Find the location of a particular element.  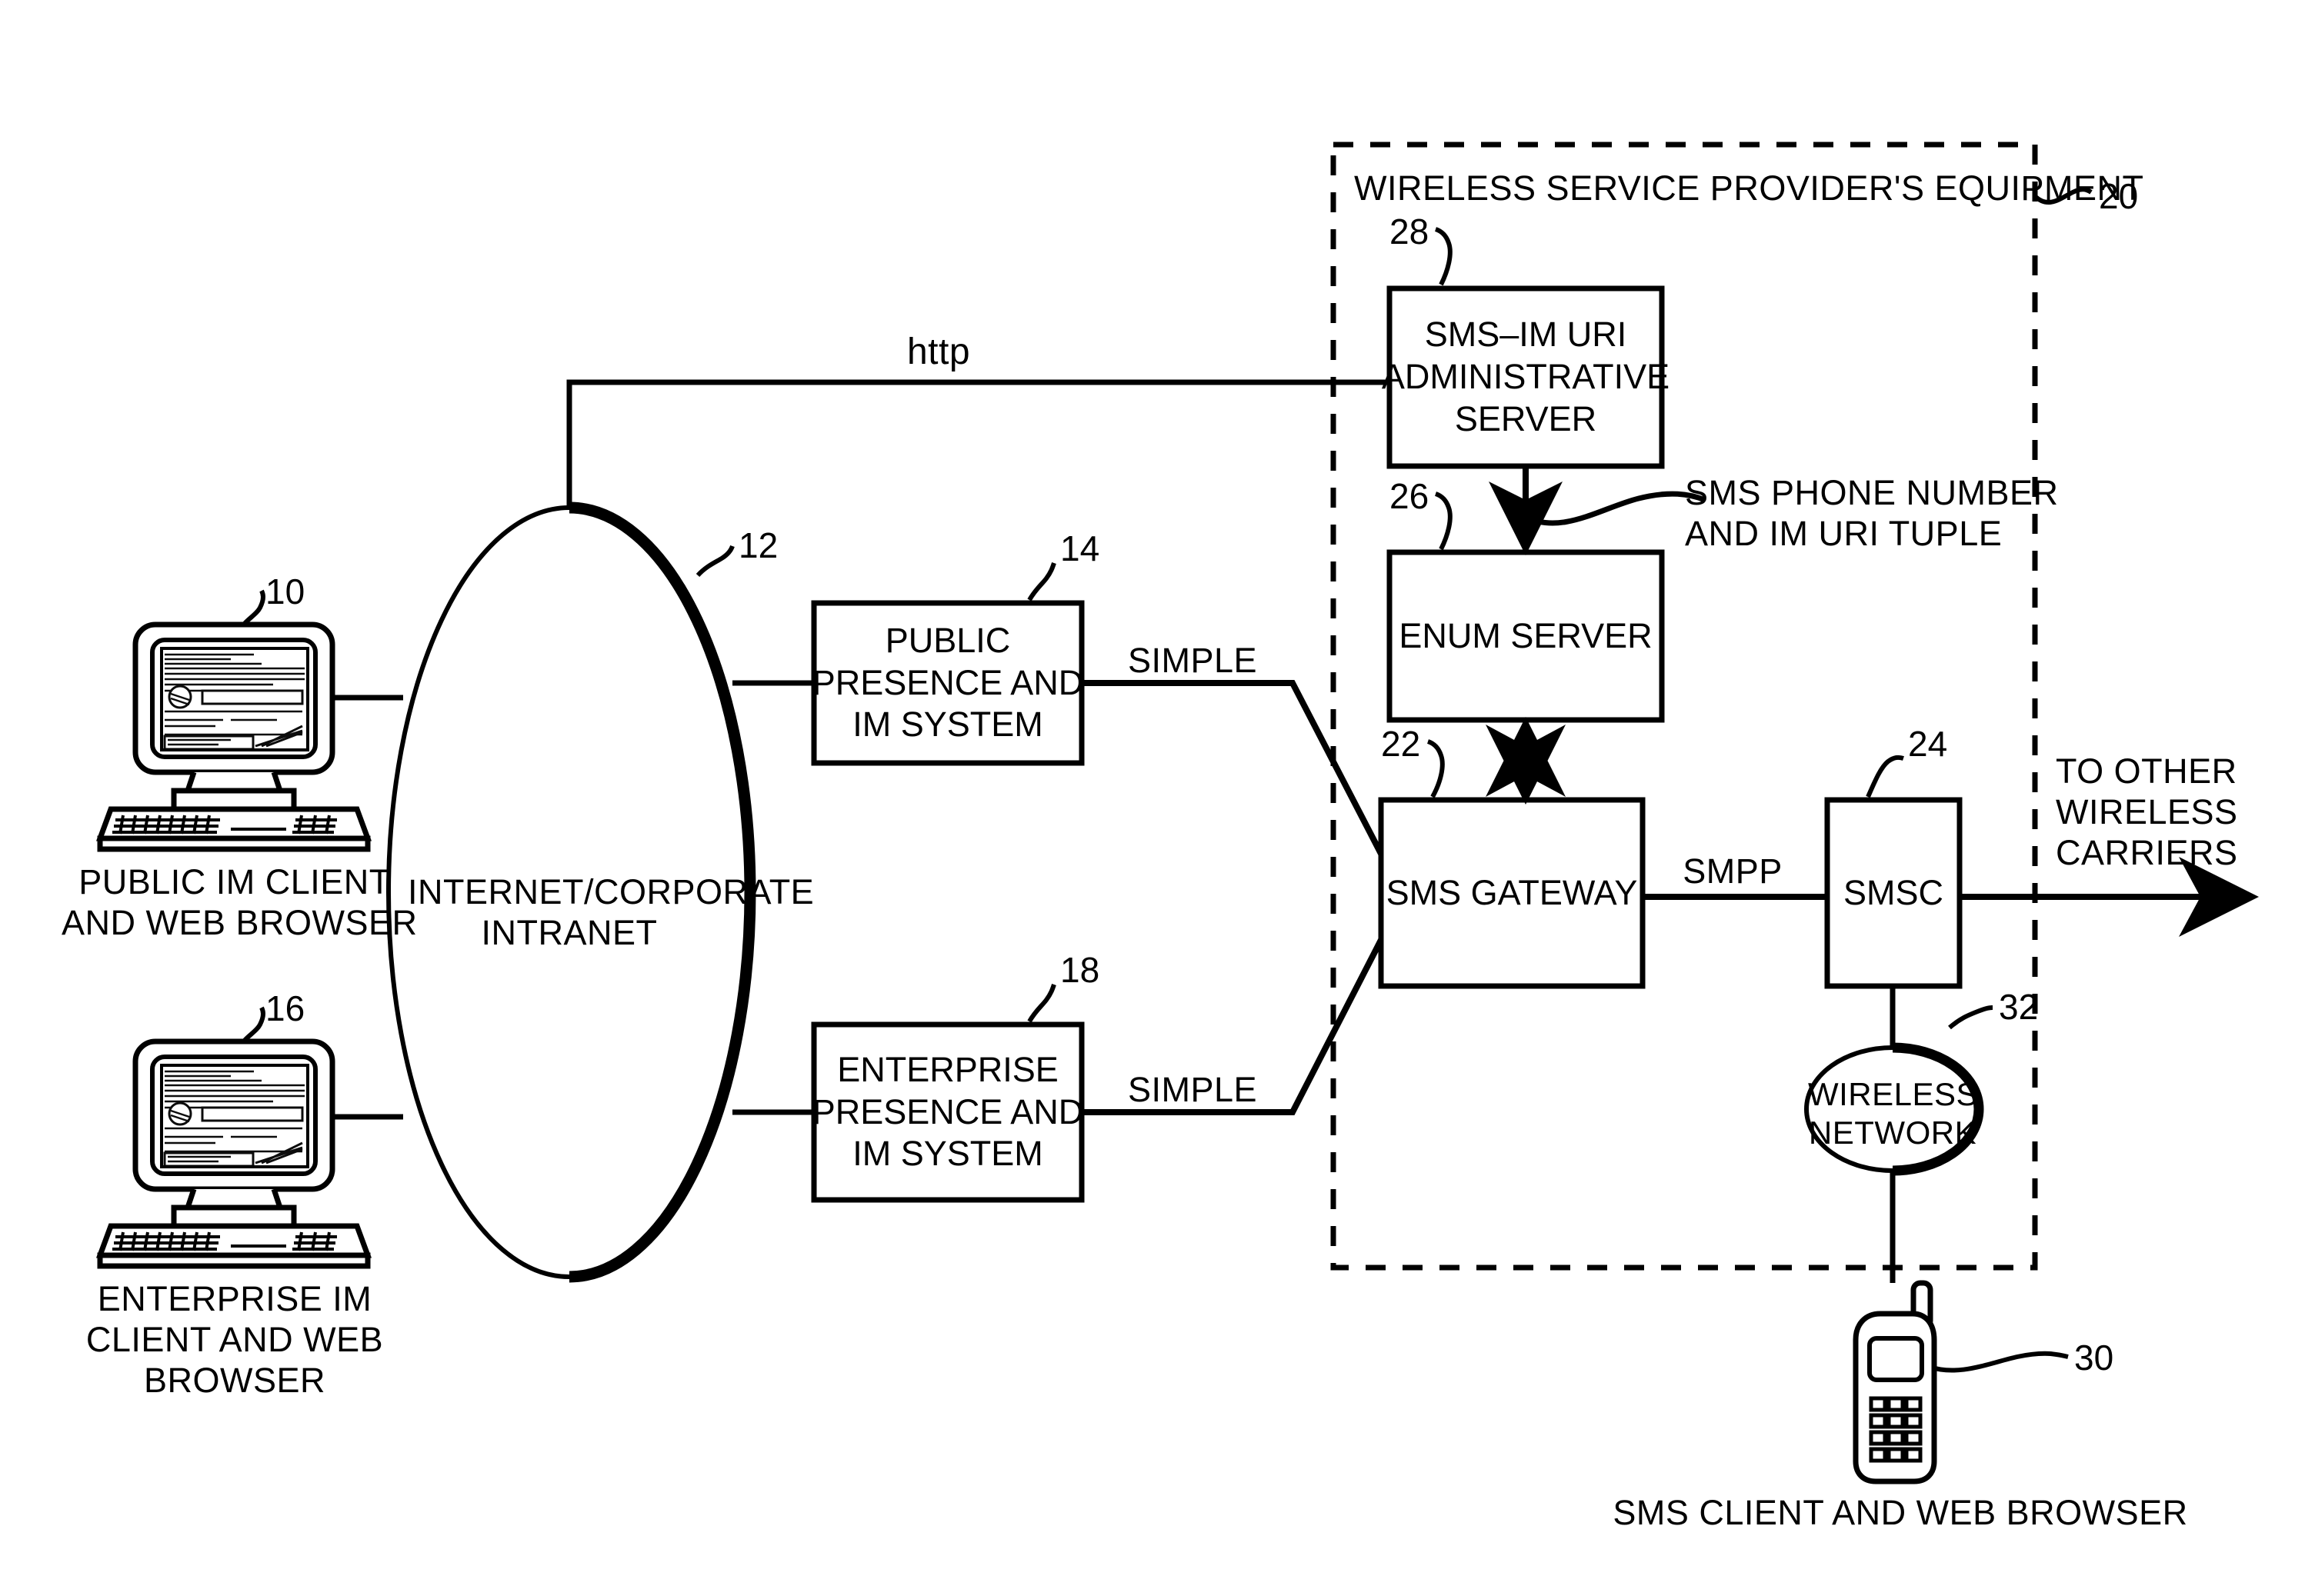

leader-tuple-annotation is located at coordinates (1615, 509).